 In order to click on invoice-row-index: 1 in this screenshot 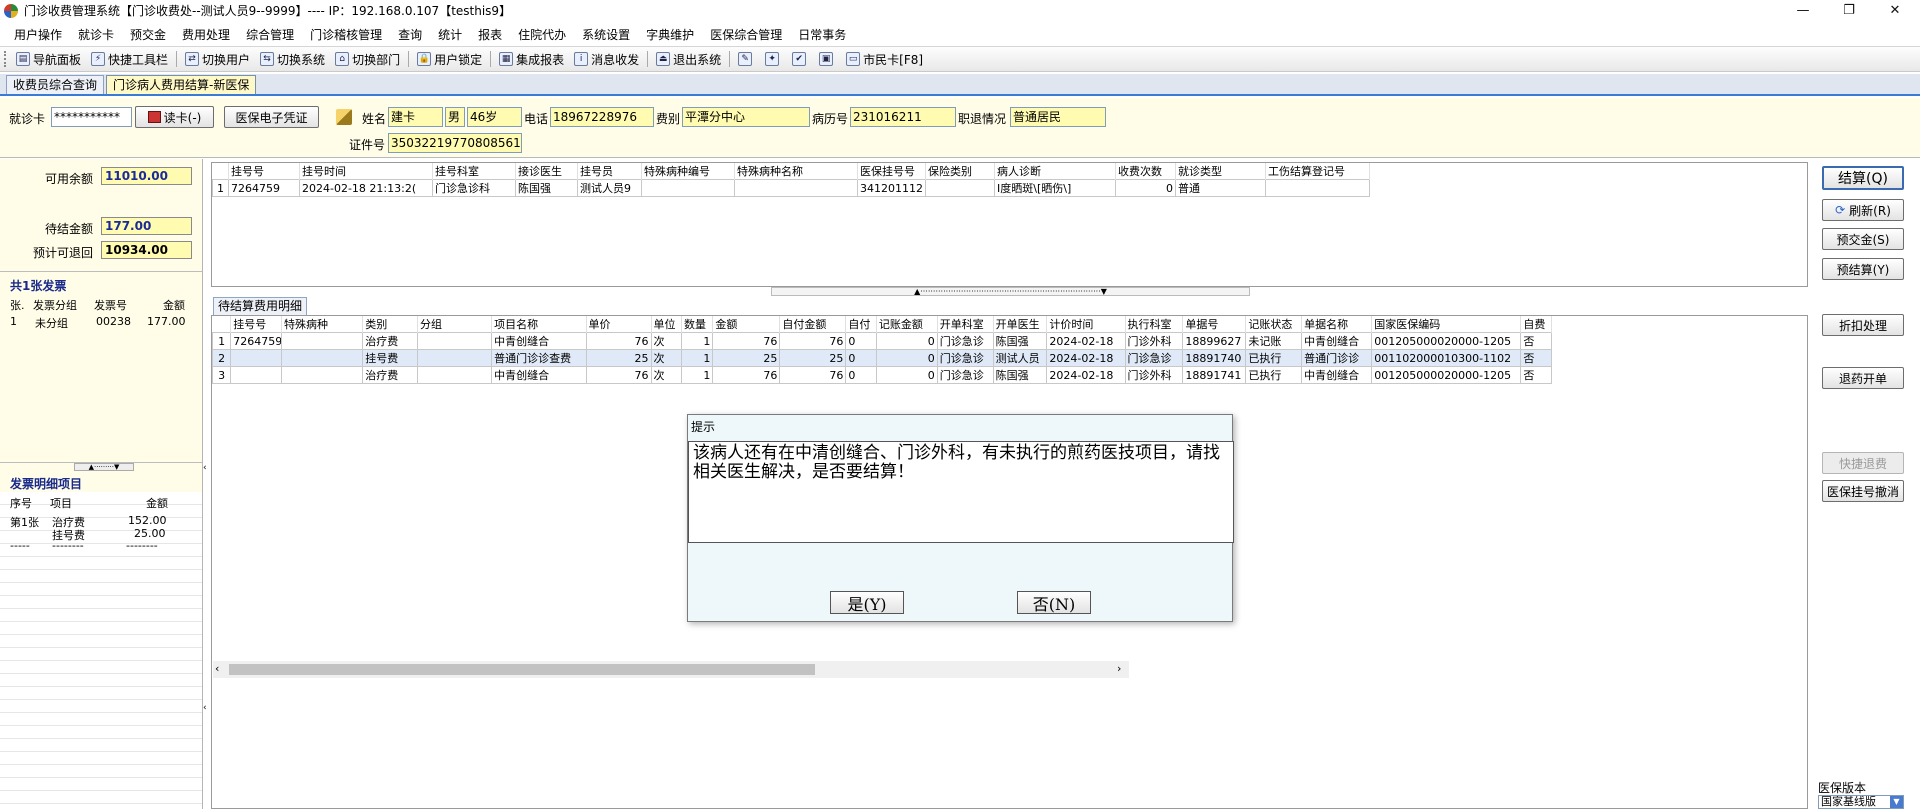, I will do `click(13, 321)`.